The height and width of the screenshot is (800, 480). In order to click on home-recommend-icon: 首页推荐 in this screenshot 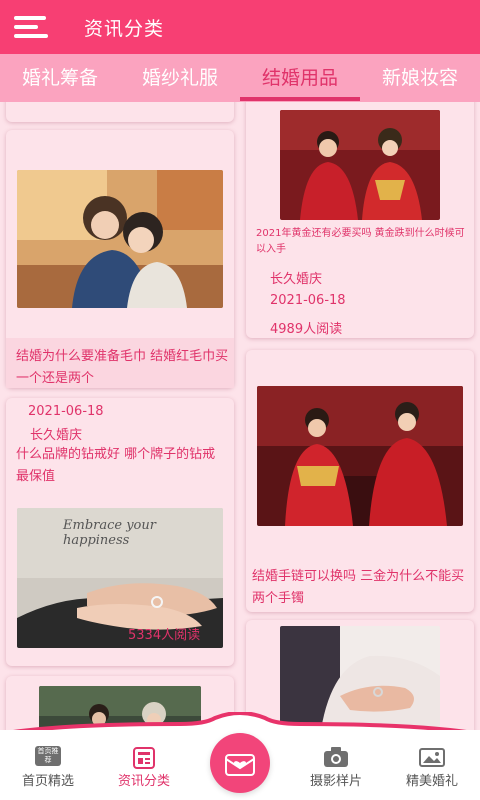, I will do `click(48, 756)`.